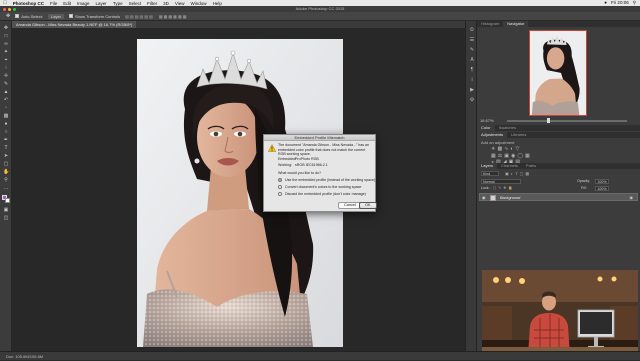 Image resolution: width=640 pixels, height=361 pixels. I want to click on window-close-icon, so click(4, 9).